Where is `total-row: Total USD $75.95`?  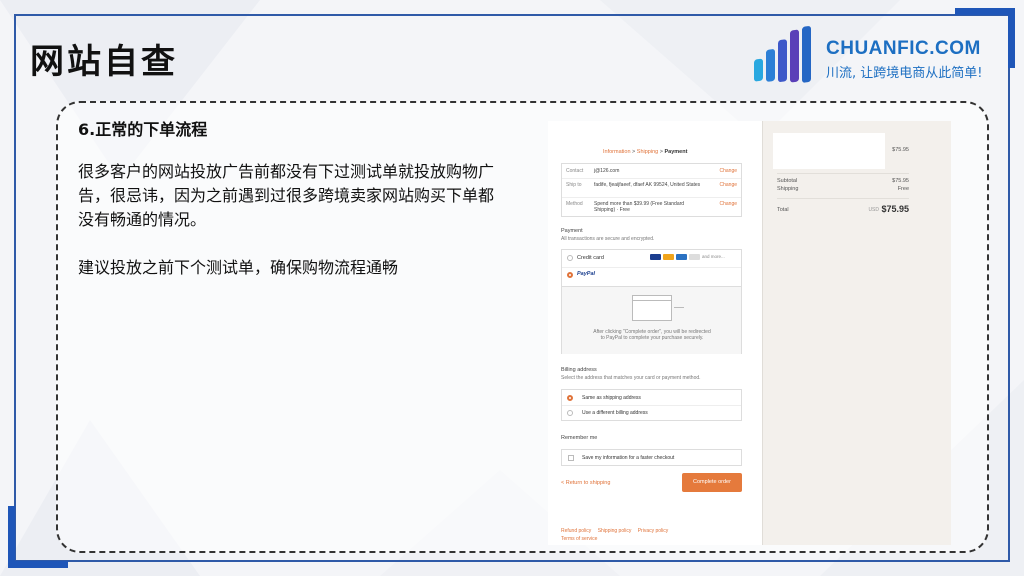 total-row: Total USD $75.95 is located at coordinates (843, 209).